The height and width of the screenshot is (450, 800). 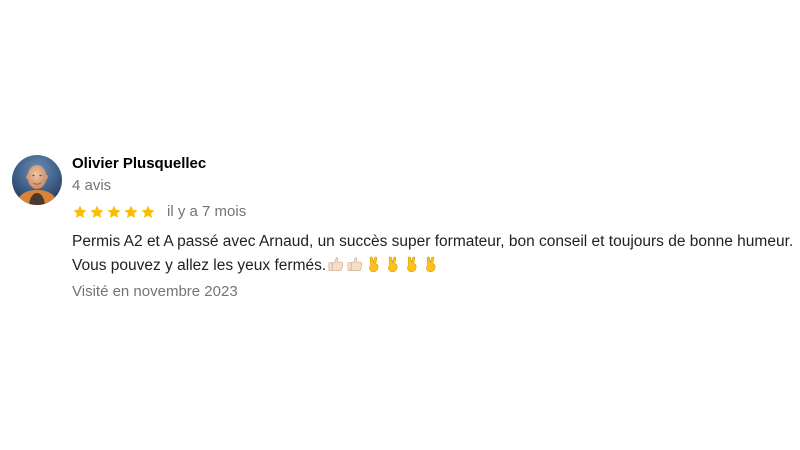 What do you see at coordinates (155, 291) in the screenshot?
I see `visit-date: Visité en novembre 2023` at bounding box center [155, 291].